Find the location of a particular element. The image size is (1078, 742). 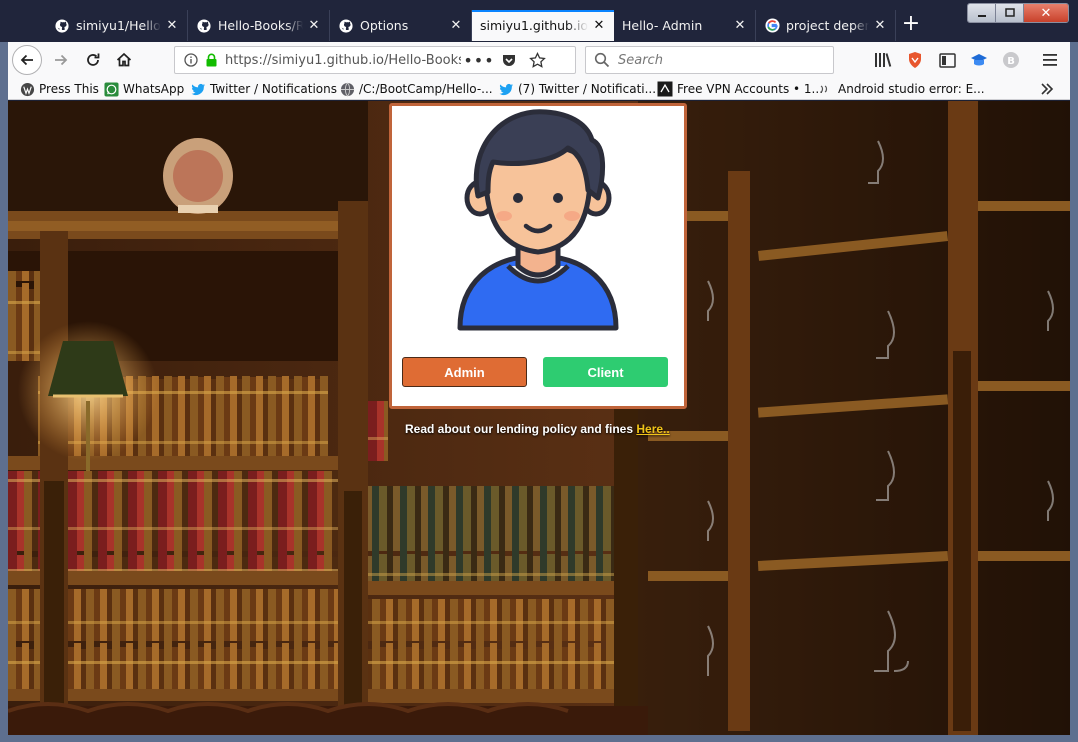

chevron-double-right-icon is located at coordinates (1047, 89).